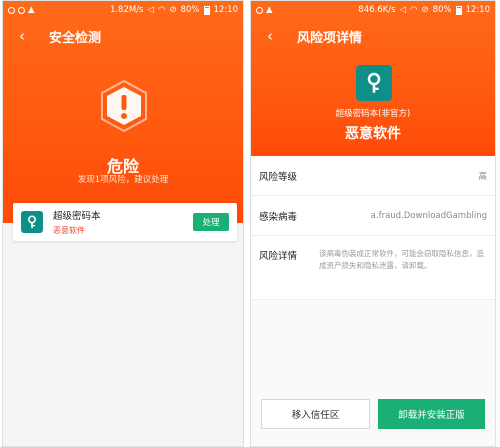 The width and height of the screenshot is (500, 447). I want to click on uninstall-and-install-official-button: 卸载并安装正版, so click(431, 414).